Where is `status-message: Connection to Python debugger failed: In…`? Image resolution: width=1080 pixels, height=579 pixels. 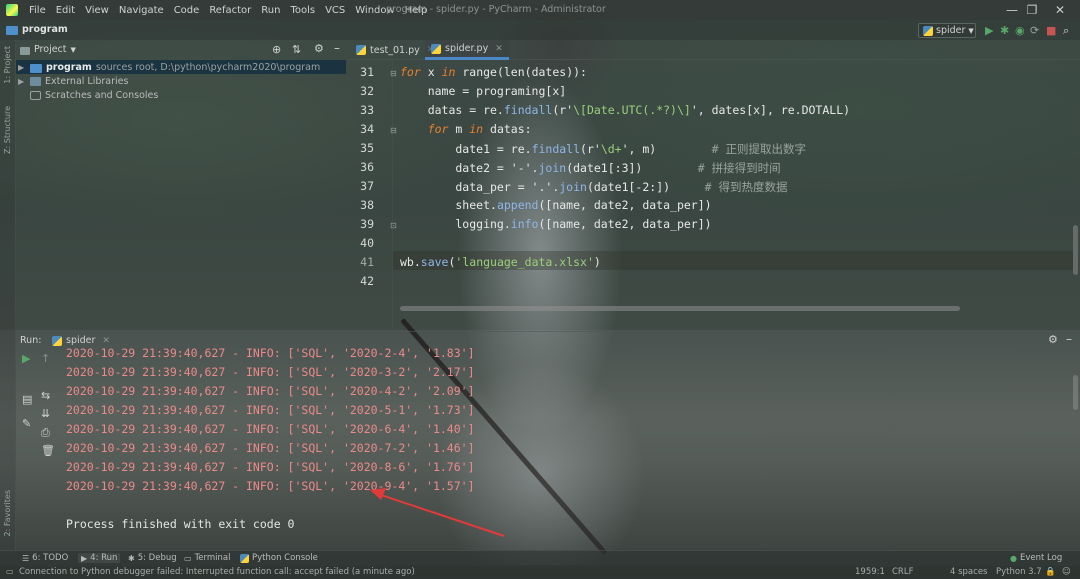 status-message: Connection to Python debugger failed: In… is located at coordinates (217, 572).